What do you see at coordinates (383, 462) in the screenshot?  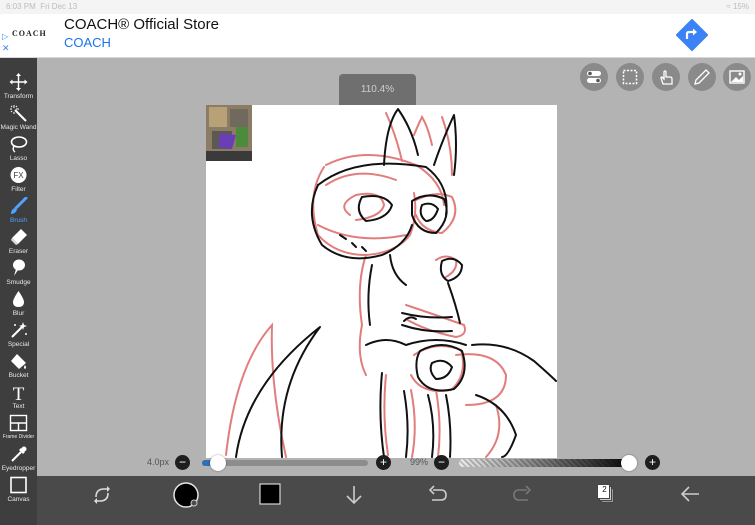 I see `brush-size-increase-button: +` at bounding box center [383, 462].